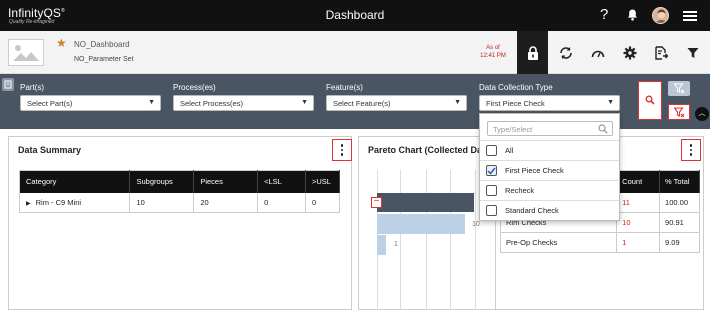  What do you see at coordinates (243, 103) in the screenshot?
I see `processes-select: Select Process(es) ▼` at bounding box center [243, 103].